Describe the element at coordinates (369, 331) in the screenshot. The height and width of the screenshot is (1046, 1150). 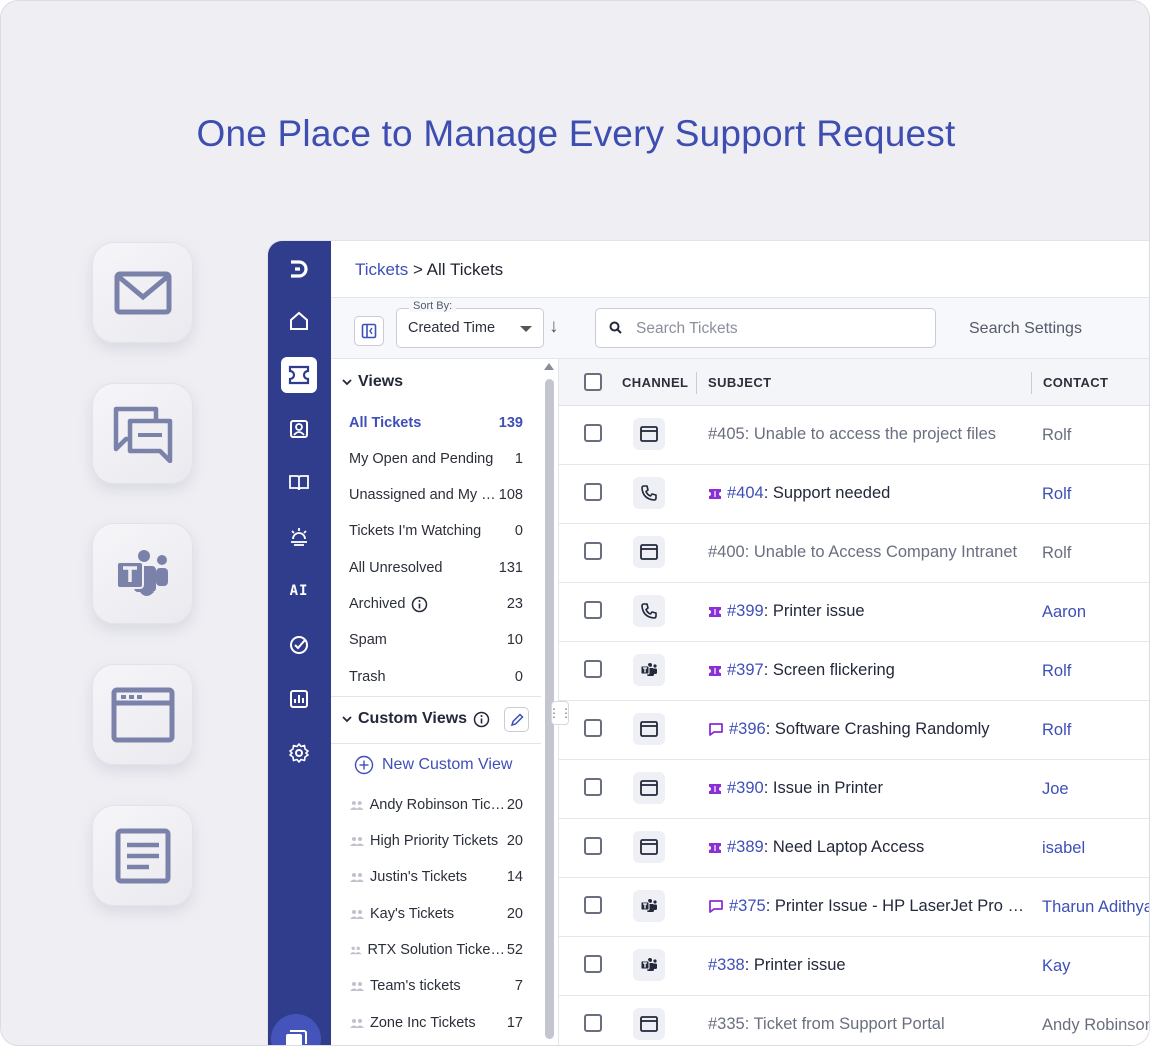
I see `toggle-views-panel-button` at that location.